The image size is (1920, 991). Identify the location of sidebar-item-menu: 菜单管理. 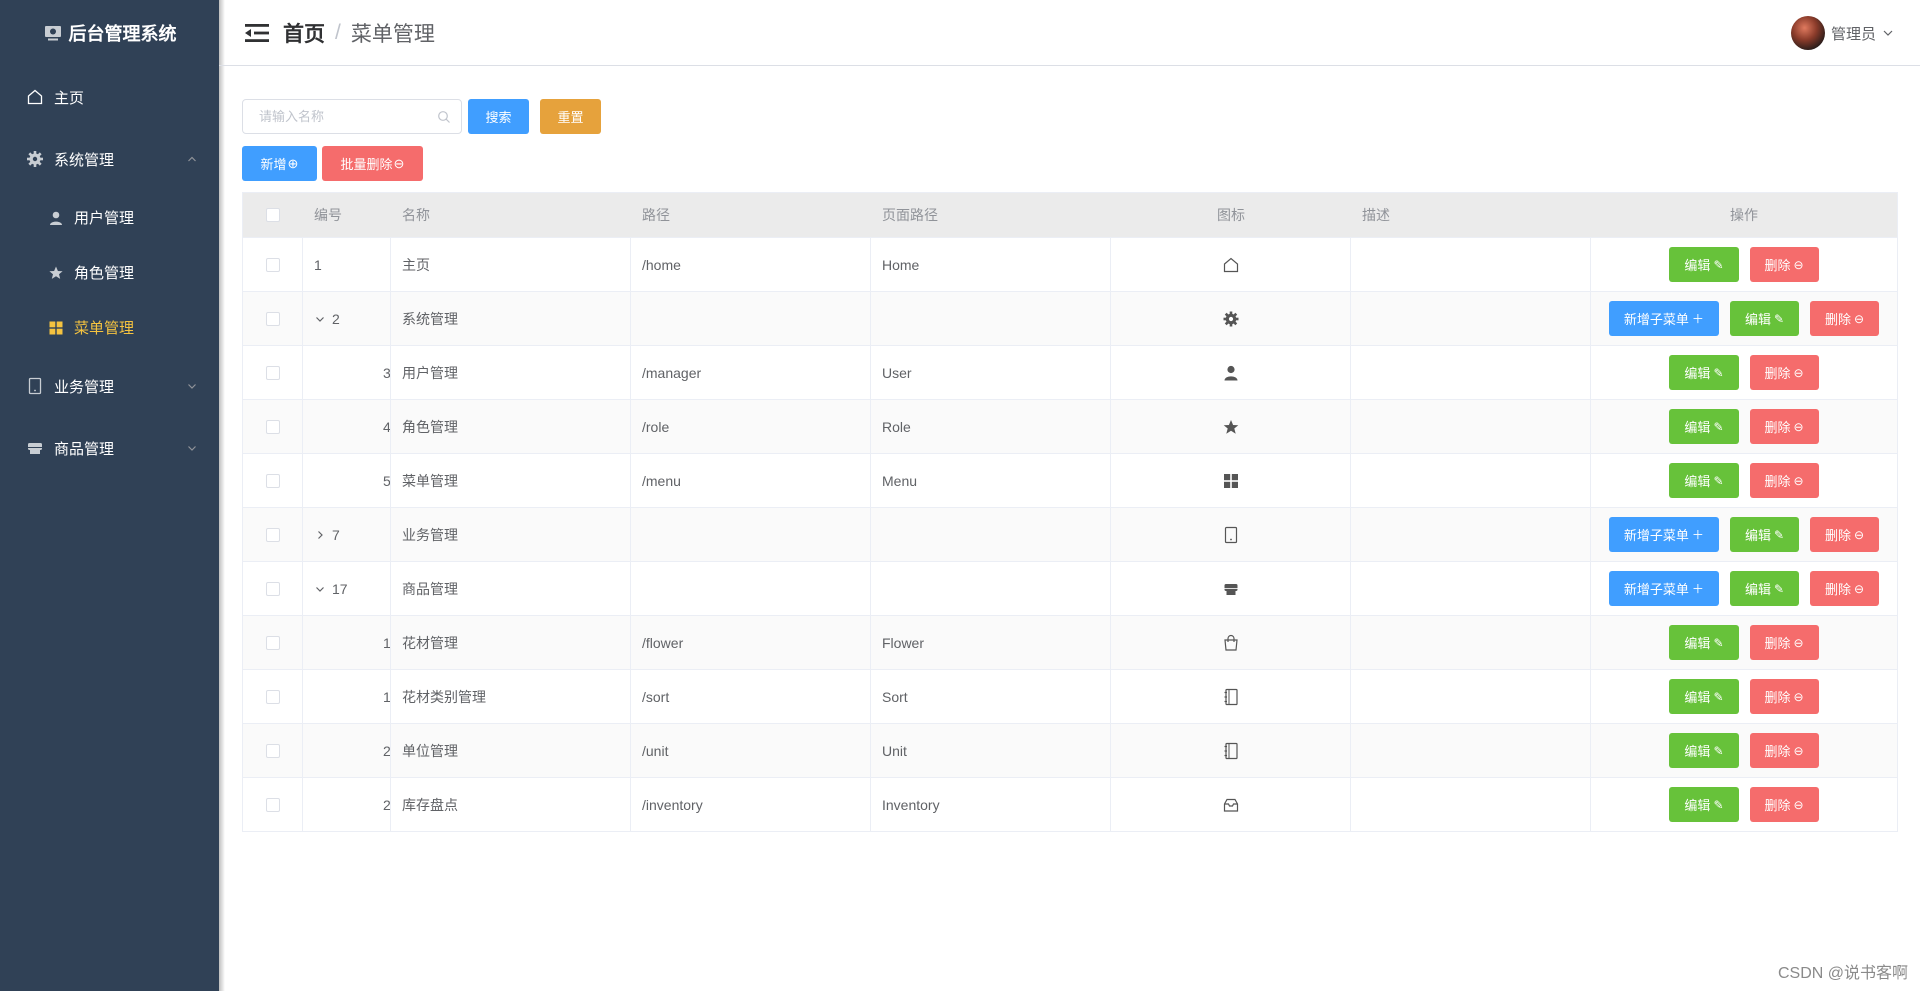
(109, 327).